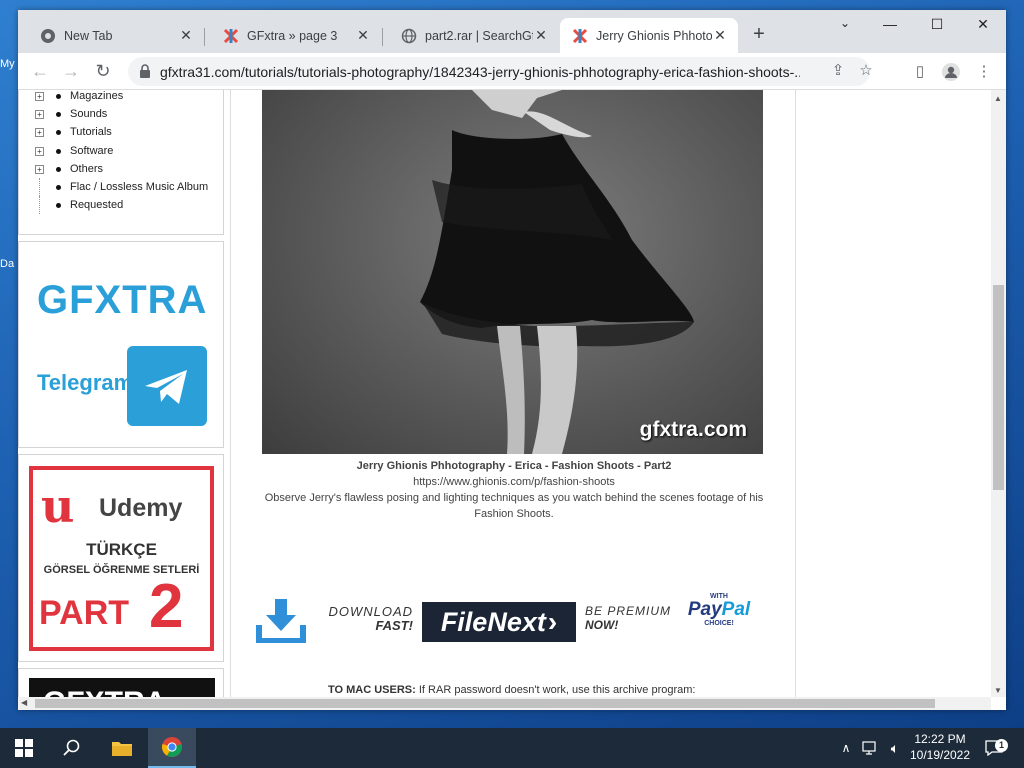 Image resolution: width=1024 pixels, height=768 pixels. What do you see at coordinates (693, 429) in the screenshot?
I see `photo-watermark: gfxtra.com` at bounding box center [693, 429].